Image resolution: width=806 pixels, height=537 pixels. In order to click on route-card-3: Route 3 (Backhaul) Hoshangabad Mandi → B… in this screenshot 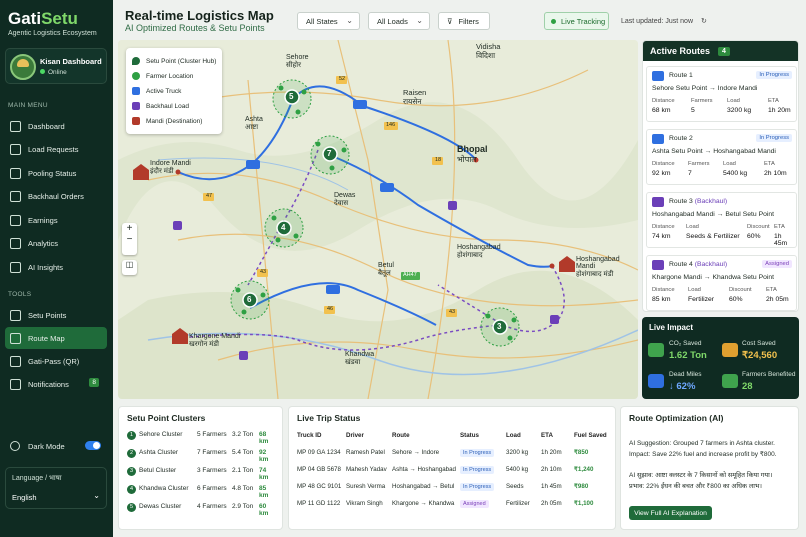, I will do `click(721, 220)`.